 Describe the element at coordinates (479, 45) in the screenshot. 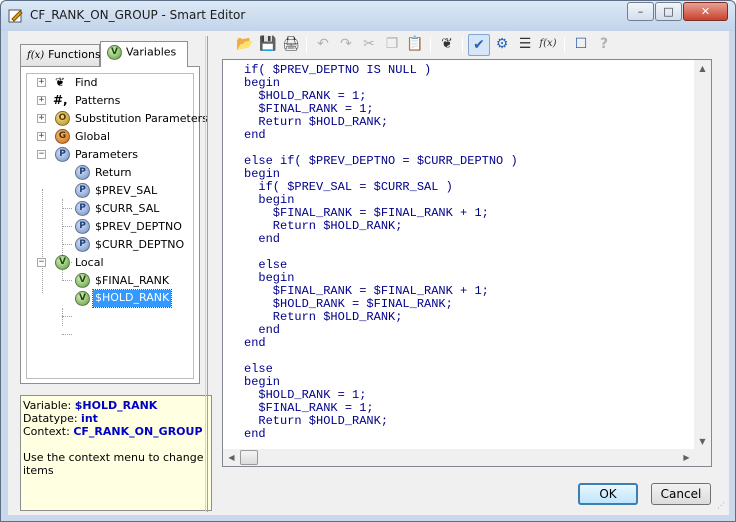

I see `validate-icon: ✔` at that location.